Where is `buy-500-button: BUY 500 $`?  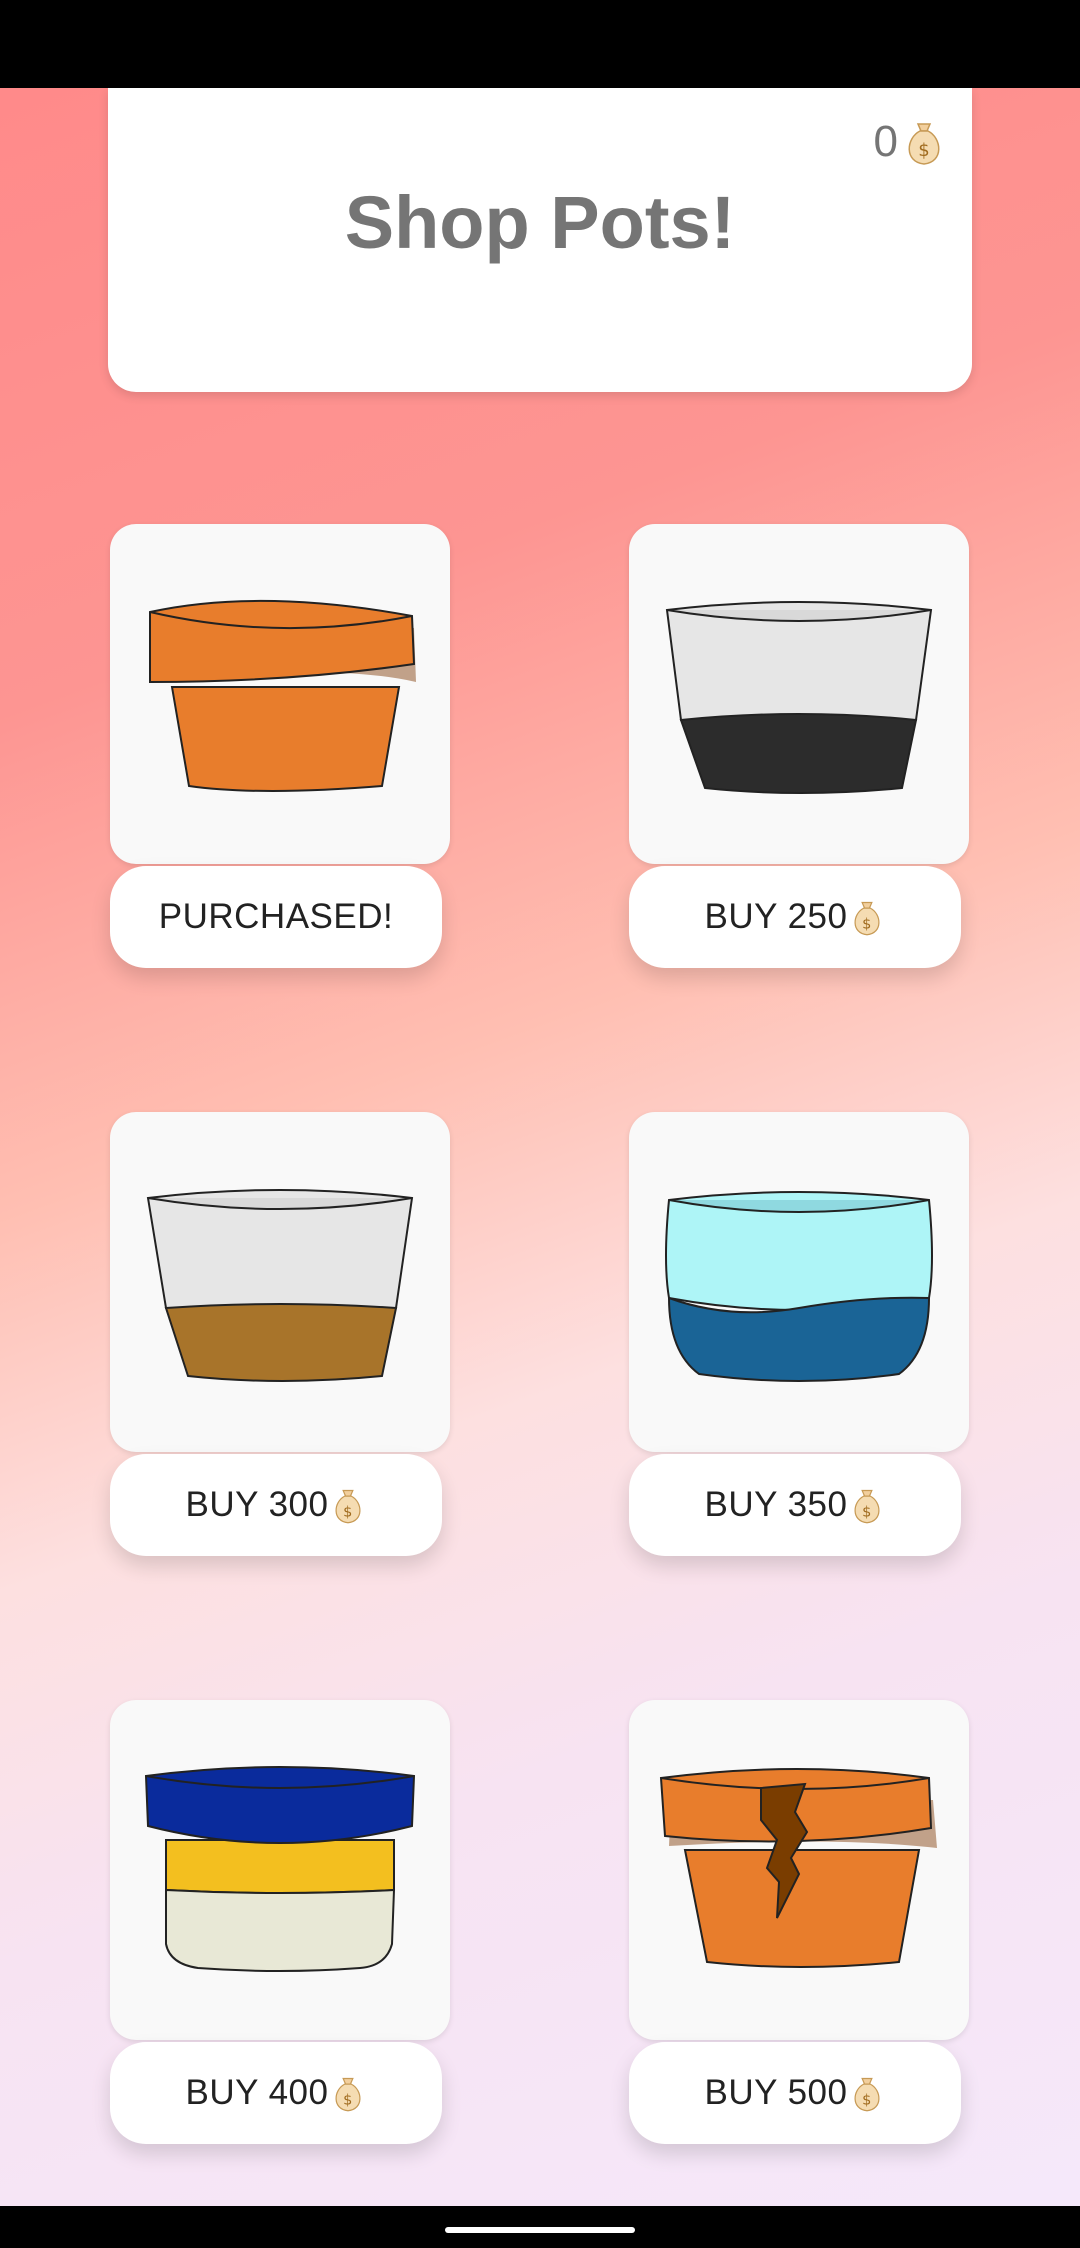 buy-500-button: BUY 500 $ is located at coordinates (795, 2093).